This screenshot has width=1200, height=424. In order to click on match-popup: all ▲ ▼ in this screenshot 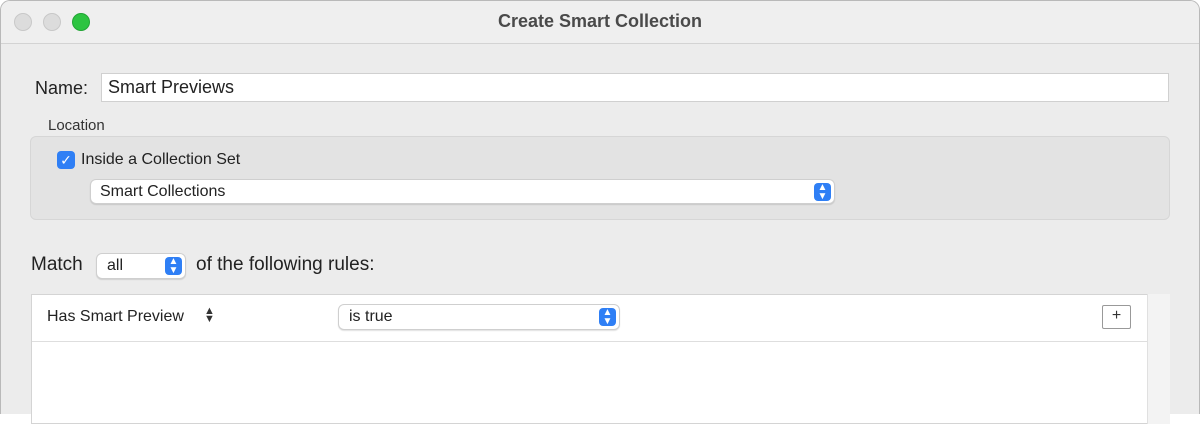, I will do `click(141, 266)`.